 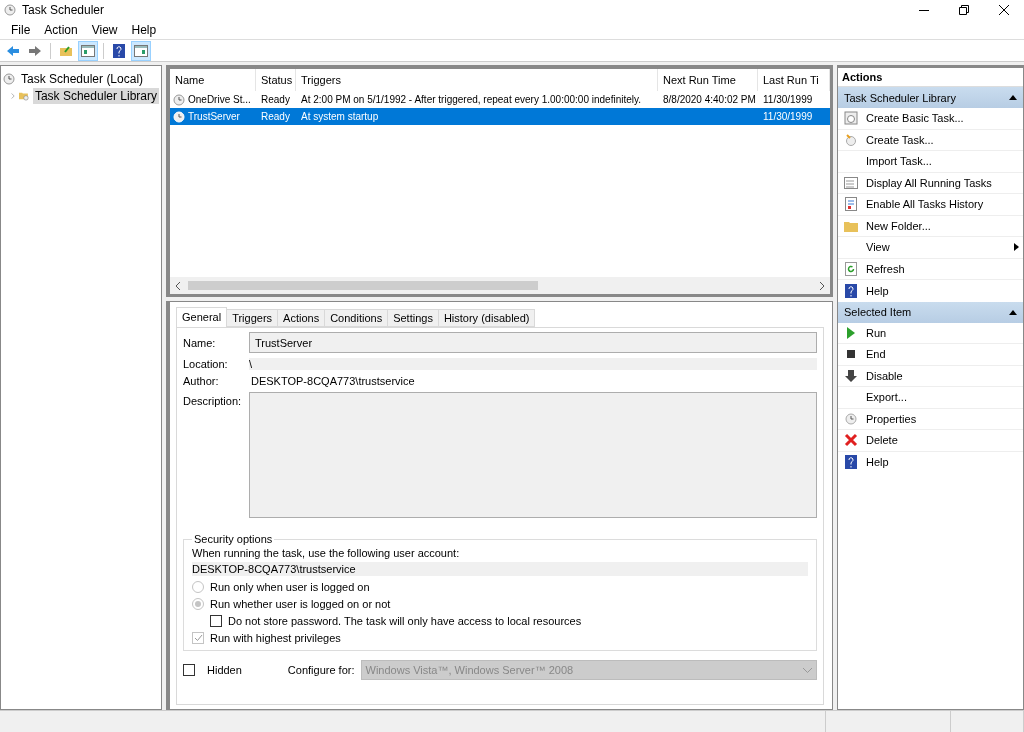 What do you see at coordinates (321, 670) in the screenshot?
I see `field-label: Configure for:` at bounding box center [321, 670].